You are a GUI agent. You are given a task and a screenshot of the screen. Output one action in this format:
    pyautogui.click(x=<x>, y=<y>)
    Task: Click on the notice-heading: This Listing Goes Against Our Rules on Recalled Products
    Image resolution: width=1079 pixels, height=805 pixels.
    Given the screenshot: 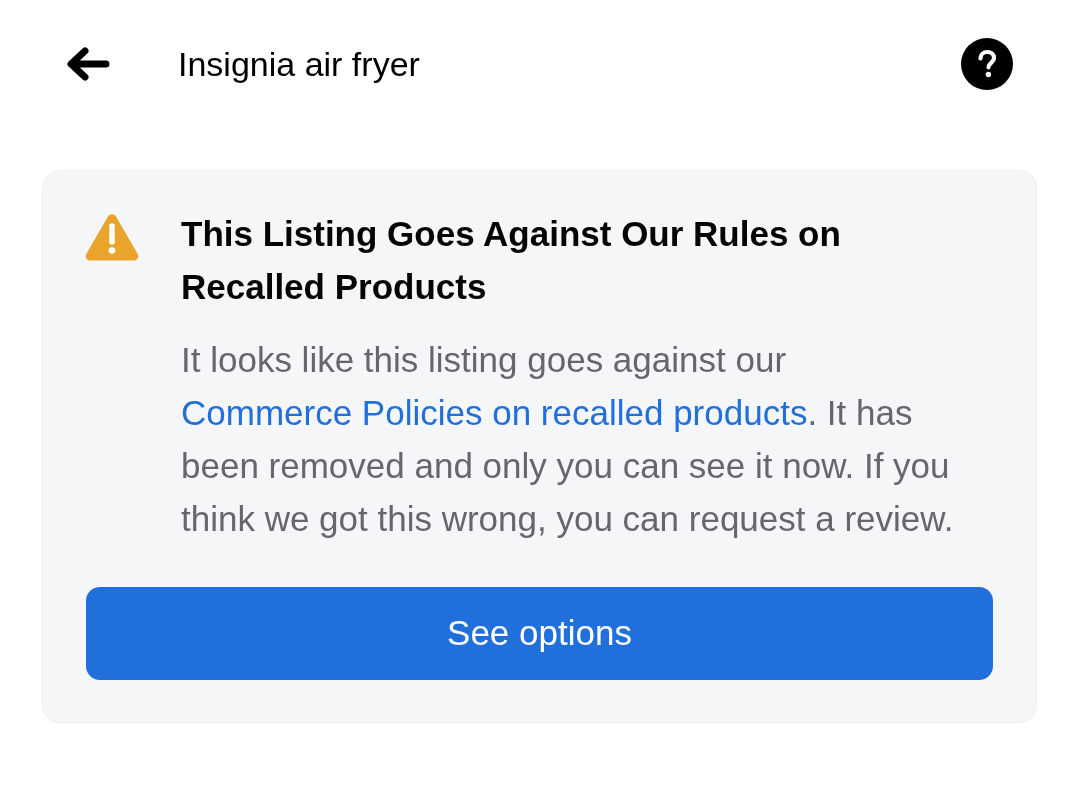 What is the action you would take?
    pyautogui.click(x=511, y=260)
    